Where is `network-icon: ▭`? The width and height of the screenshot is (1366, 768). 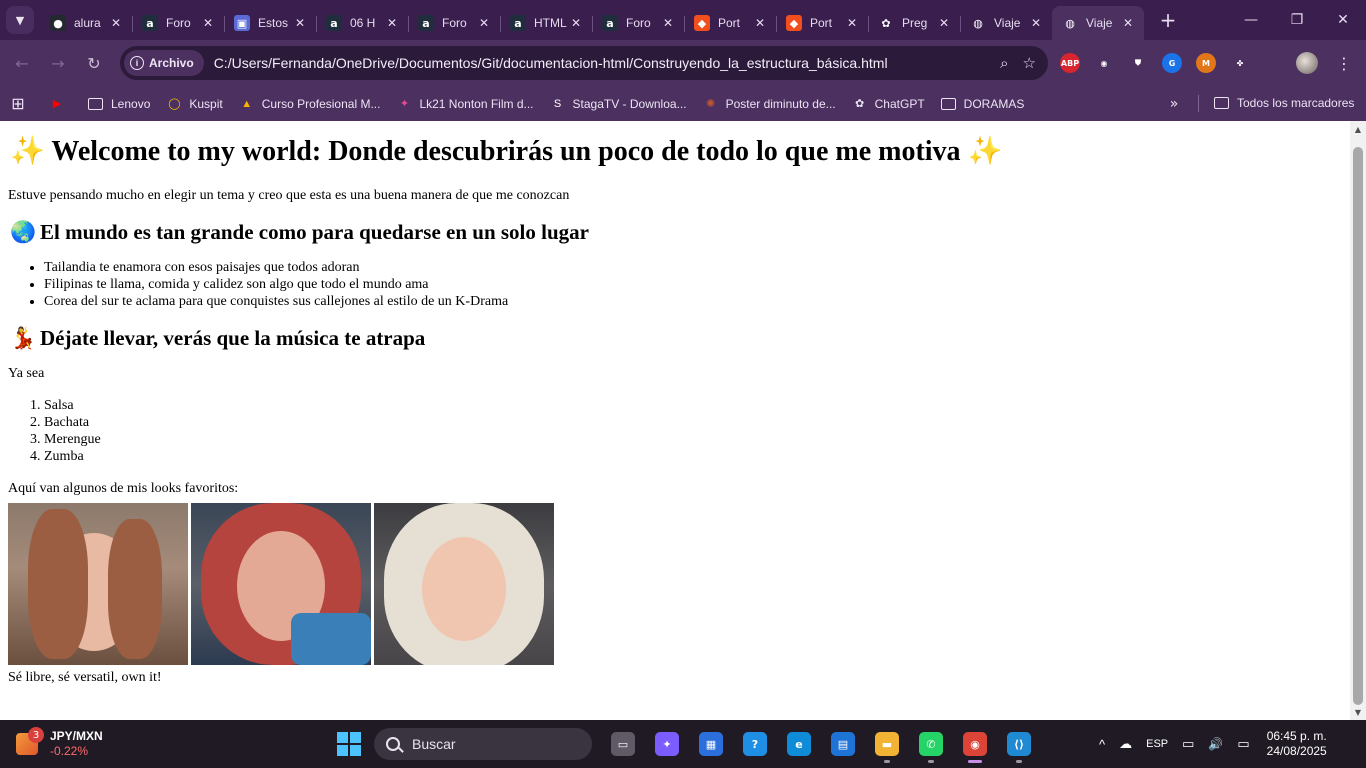
network-icon: ▭ is located at coordinates (1188, 744).